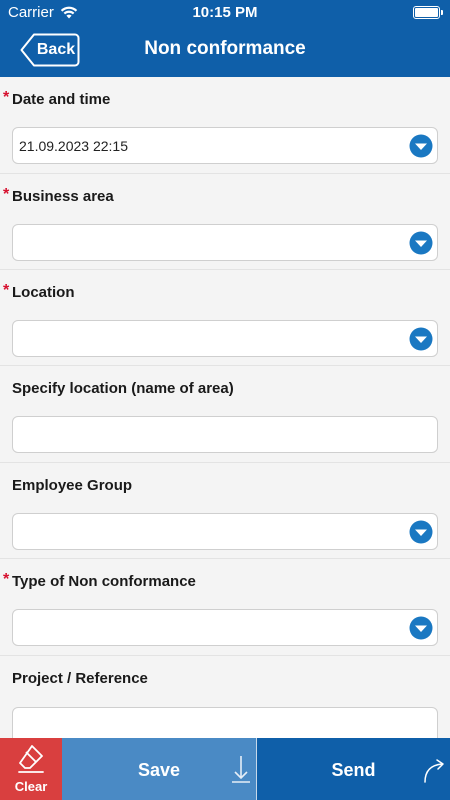 Image resolution: width=450 pixels, height=800 pixels. Describe the element at coordinates (225, 607) in the screenshot. I see `type-of-nonconformance-field: * Type of Non conformance` at that location.